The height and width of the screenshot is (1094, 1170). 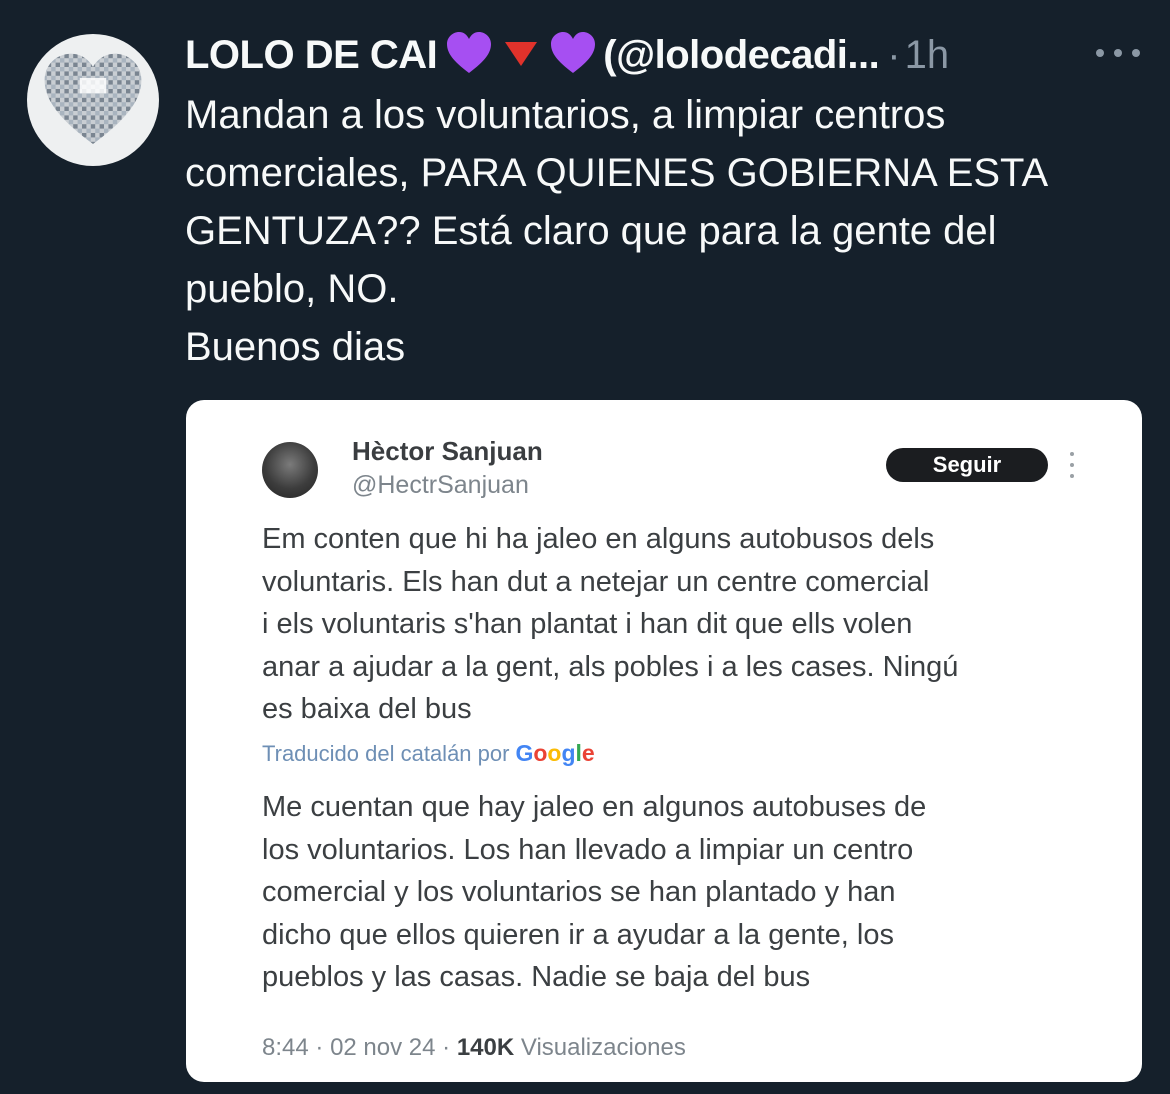 What do you see at coordinates (367, 709) in the screenshot?
I see `original-line: es baixa del bus` at bounding box center [367, 709].